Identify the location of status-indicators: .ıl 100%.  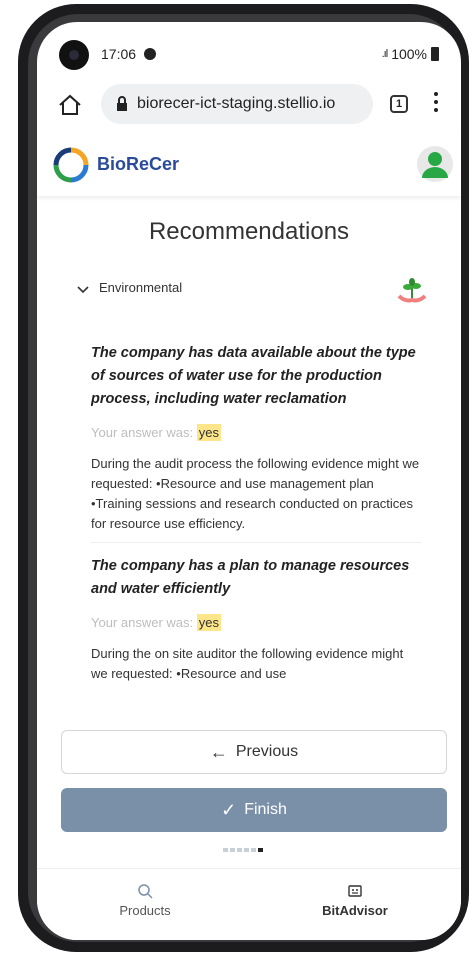
(410, 54).